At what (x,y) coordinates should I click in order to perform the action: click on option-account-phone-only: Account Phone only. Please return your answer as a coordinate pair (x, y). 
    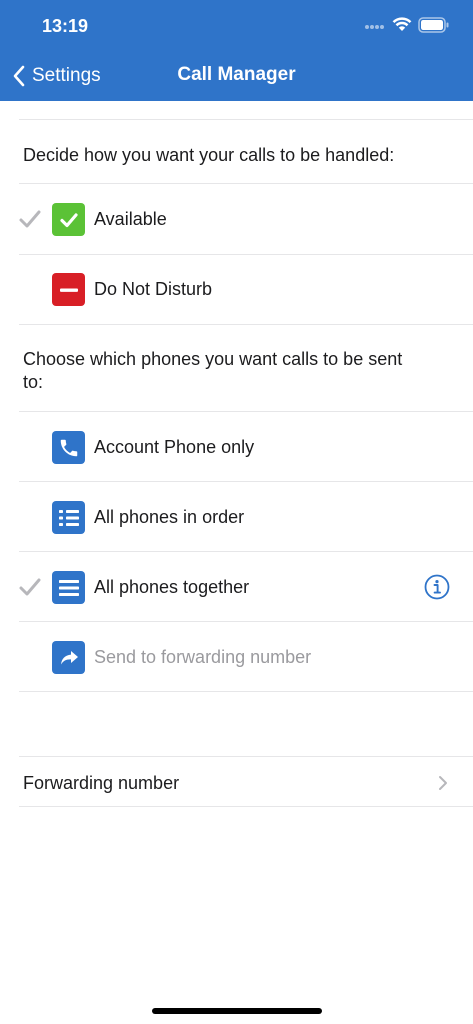
    Looking at the image, I should click on (236, 447).